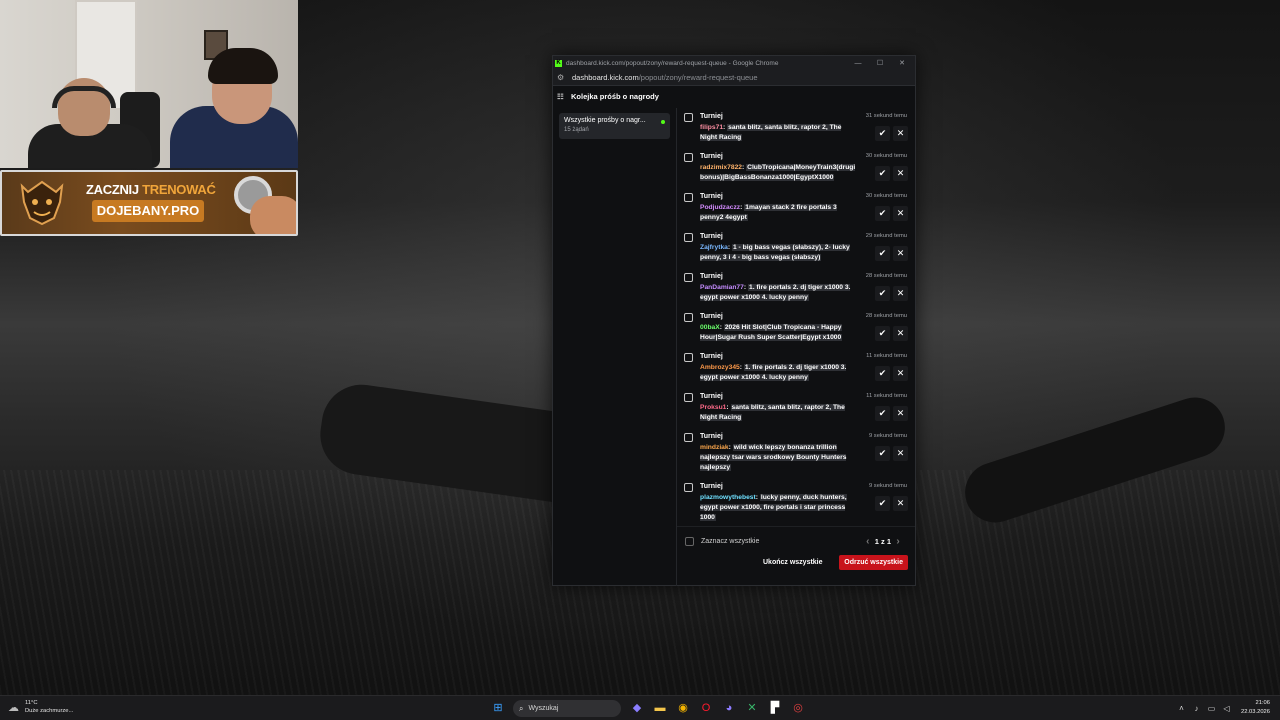  I want to click on request-user: 00baX, so click(710, 327).